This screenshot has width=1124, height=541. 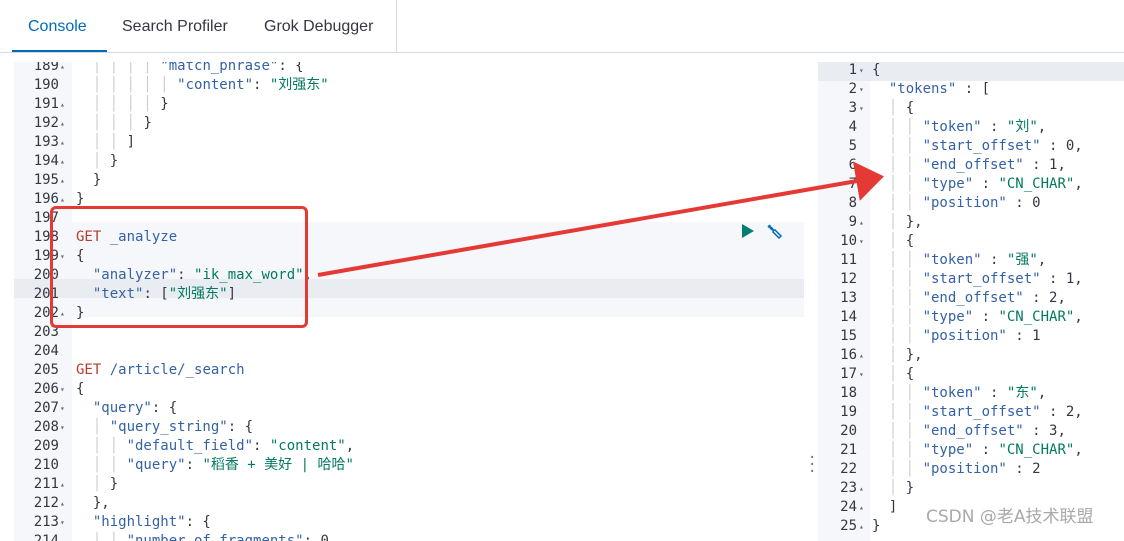 What do you see at coordinates (971, 108) in the screenshot?
I see `output-line: 3 ▾ │ {` at bounding box center [971, 108].